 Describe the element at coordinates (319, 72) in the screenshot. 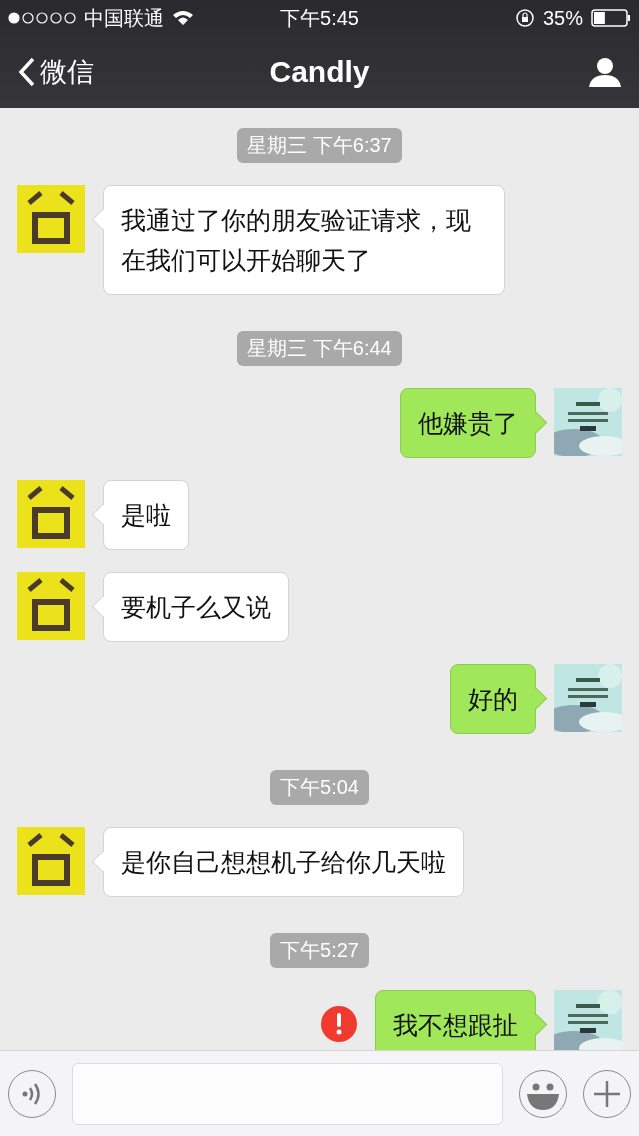

I see `chat-title: Candly` at that location.